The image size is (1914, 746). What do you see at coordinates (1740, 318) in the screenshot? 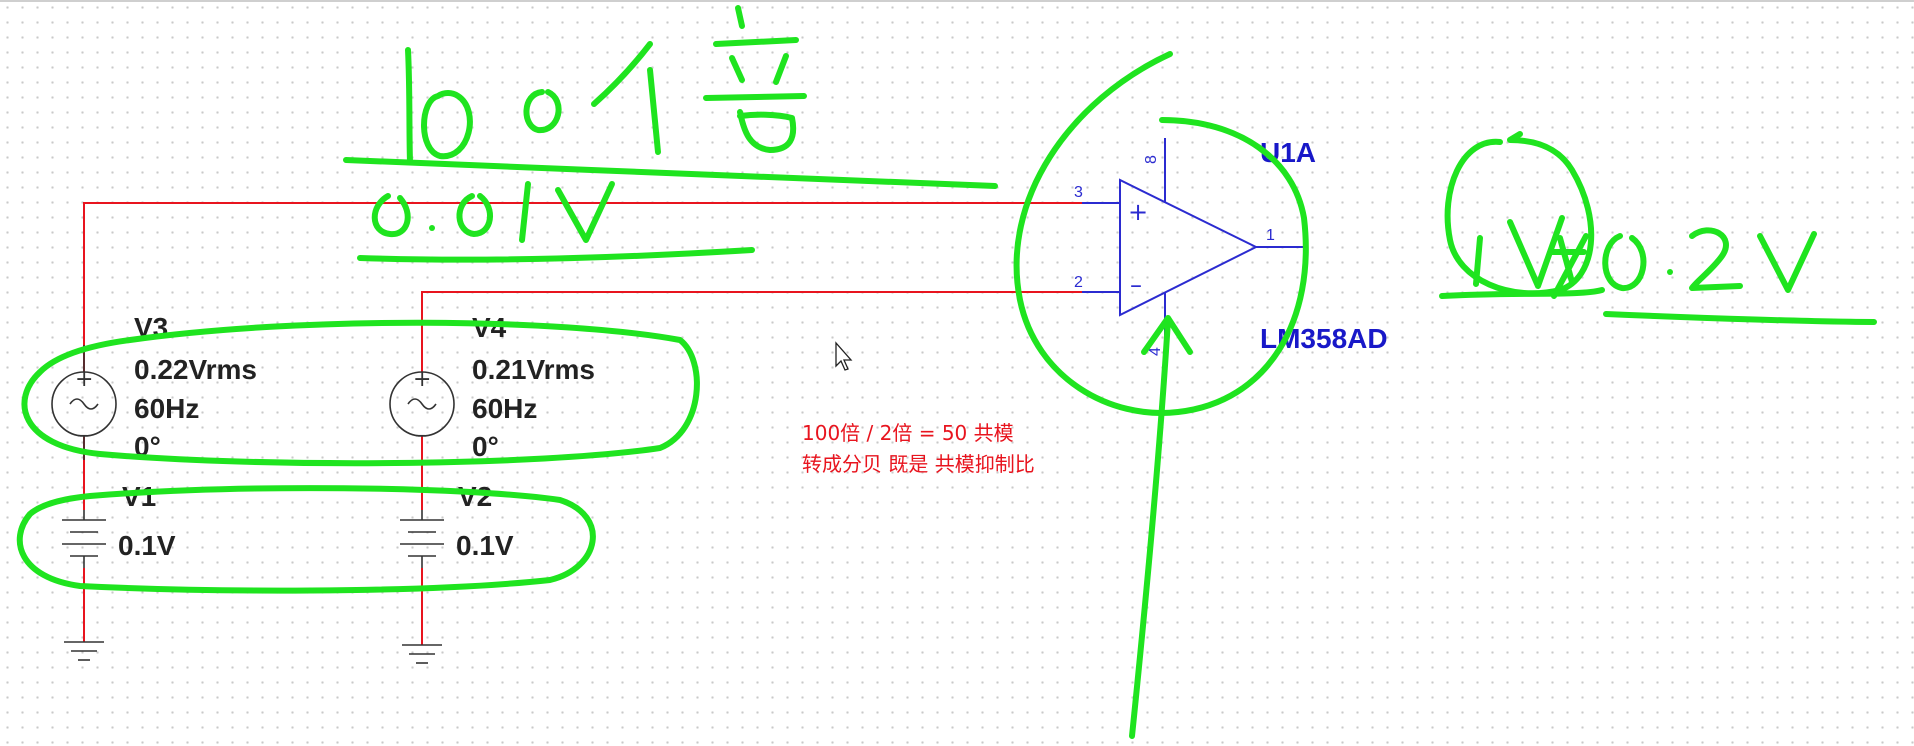
I see `handwriting-underline-0-2v` at bounding box center [1740, 318].